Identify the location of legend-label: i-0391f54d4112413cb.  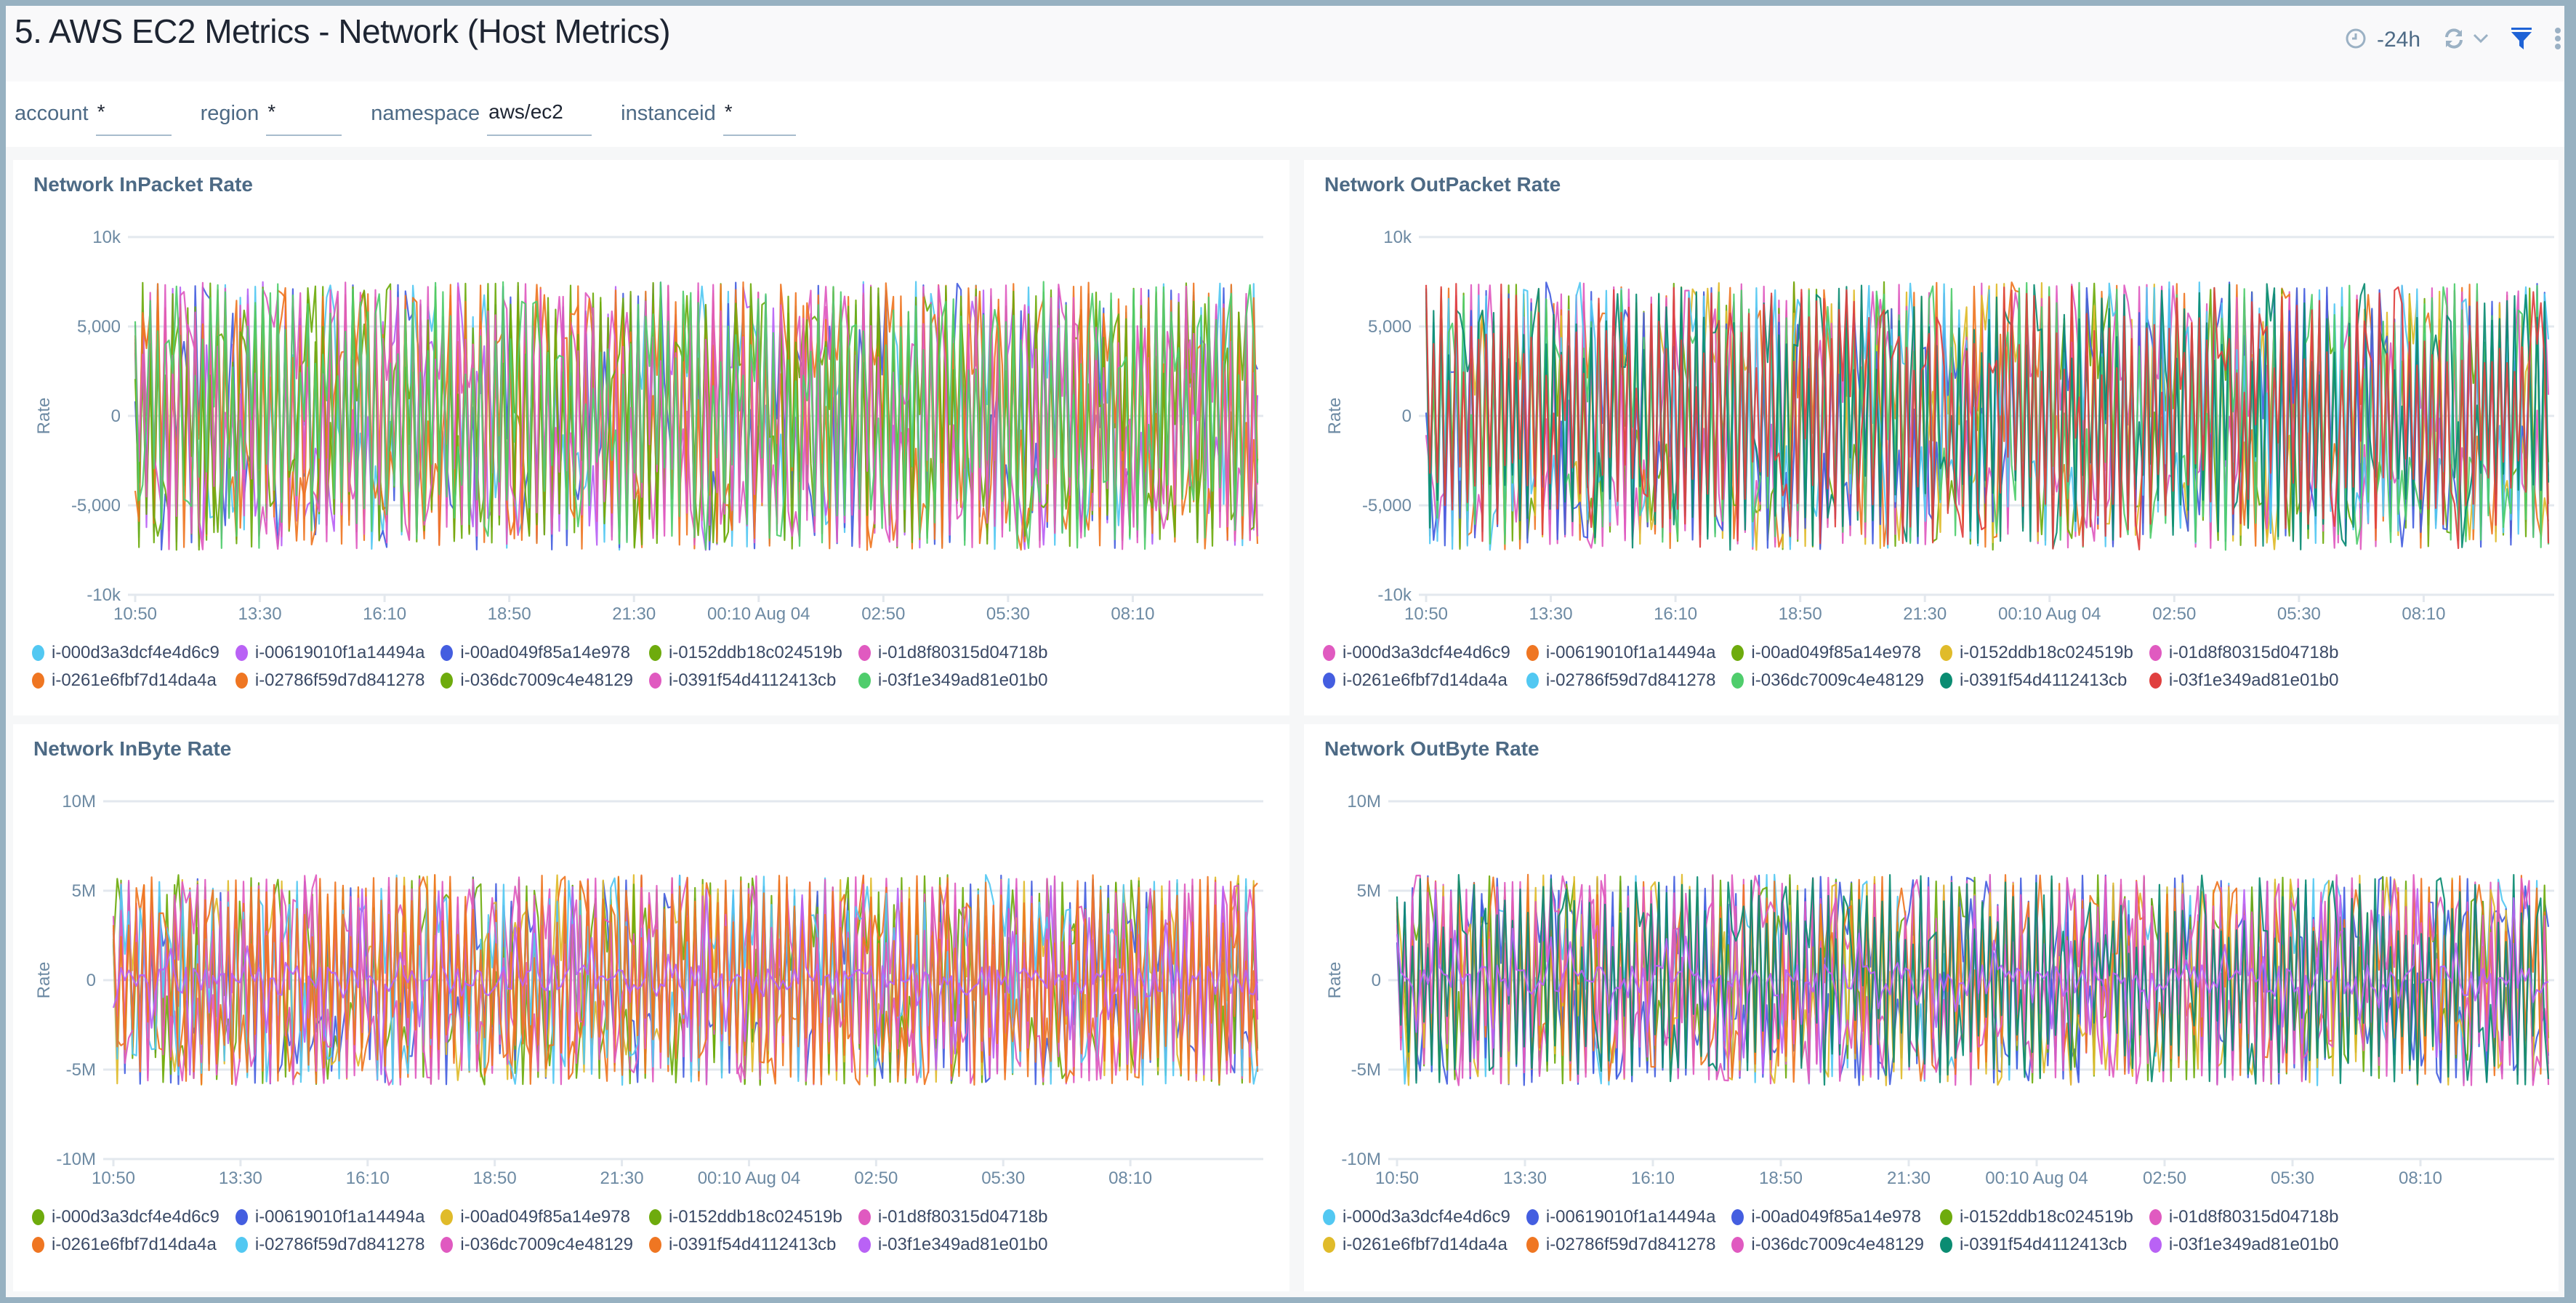
(2043, 680).